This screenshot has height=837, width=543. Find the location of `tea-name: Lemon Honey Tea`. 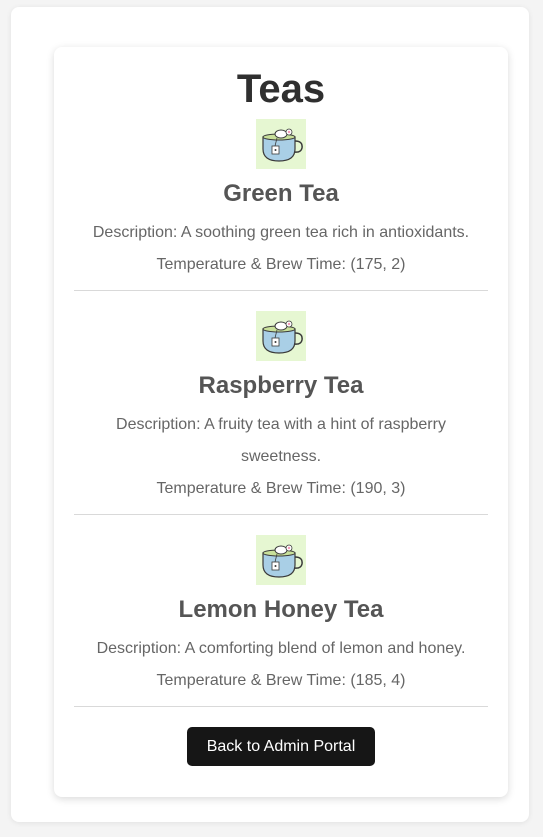

tea-name: Lemon Honey Tea is located at coordinates (281, 609).